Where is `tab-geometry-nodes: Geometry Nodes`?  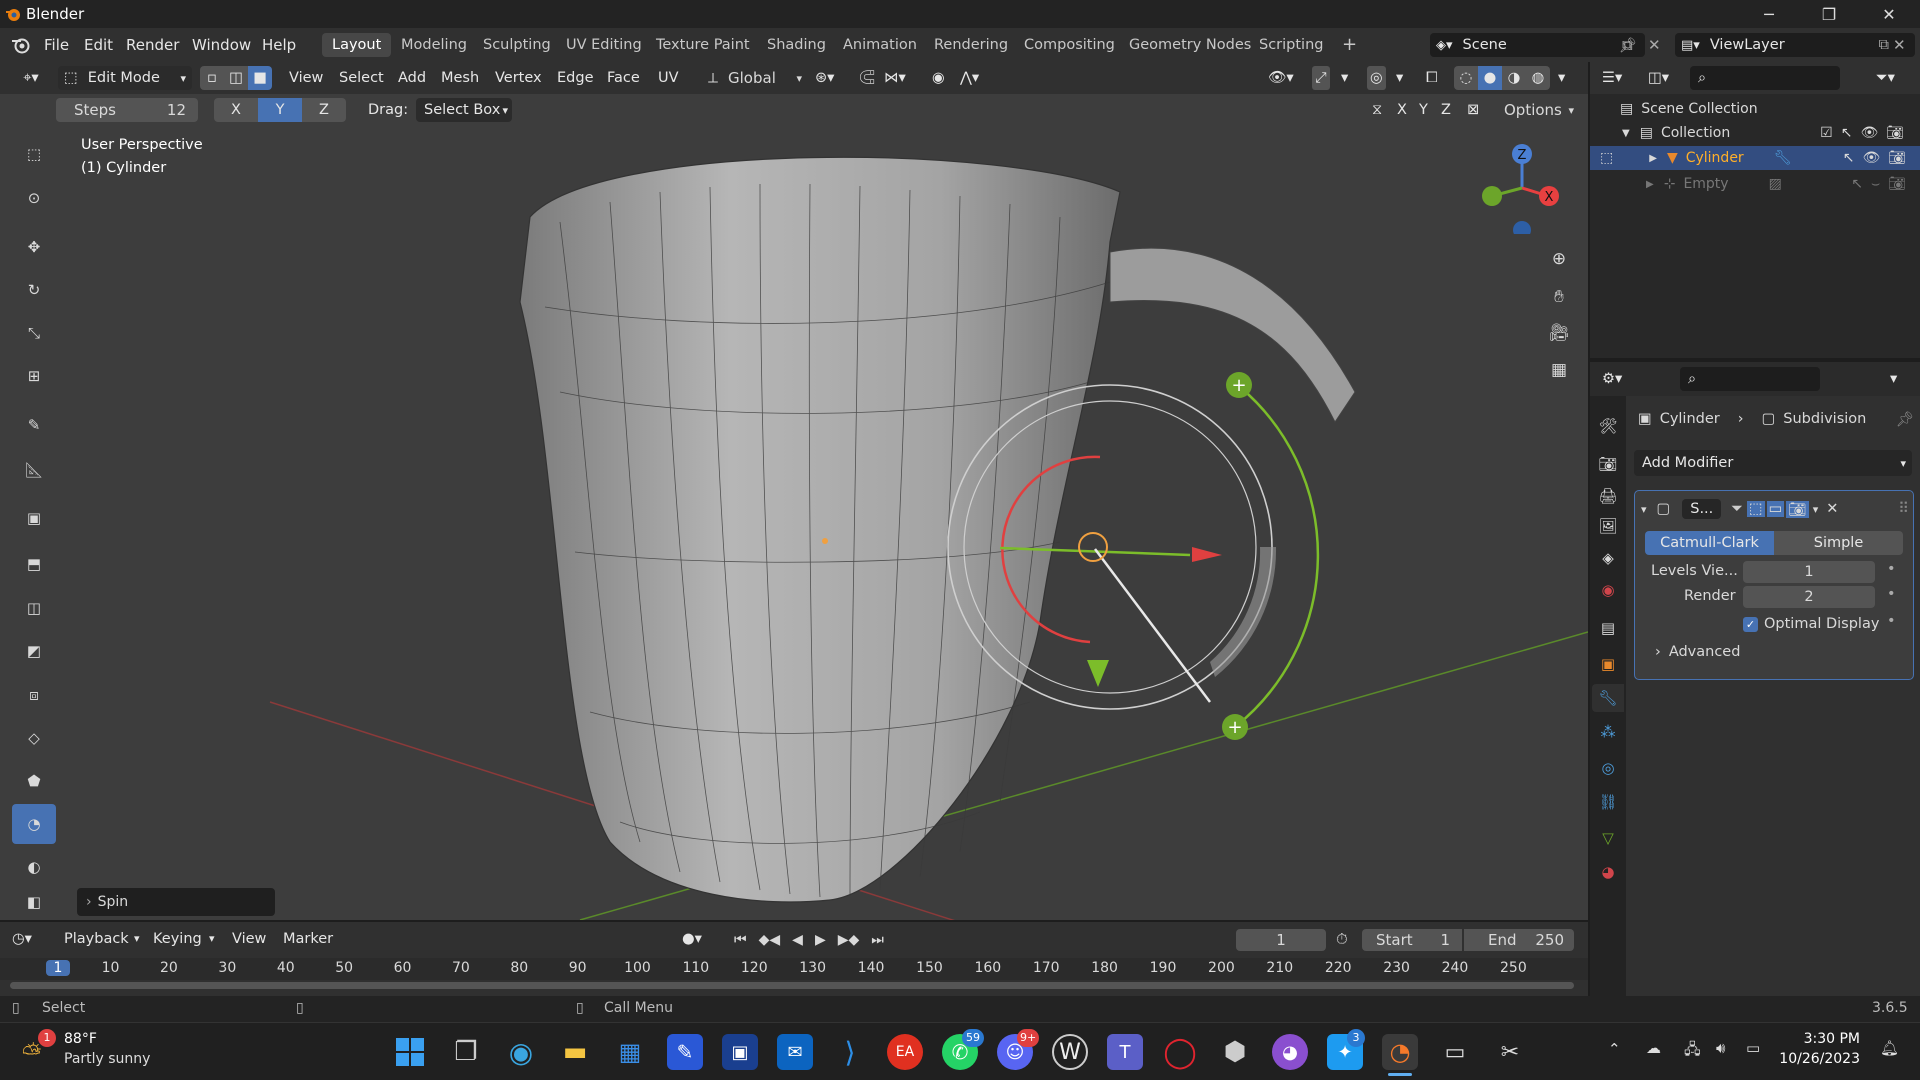
tab-geometry-nodes: Geometry Nodes is located at coordinates (1190, 45).